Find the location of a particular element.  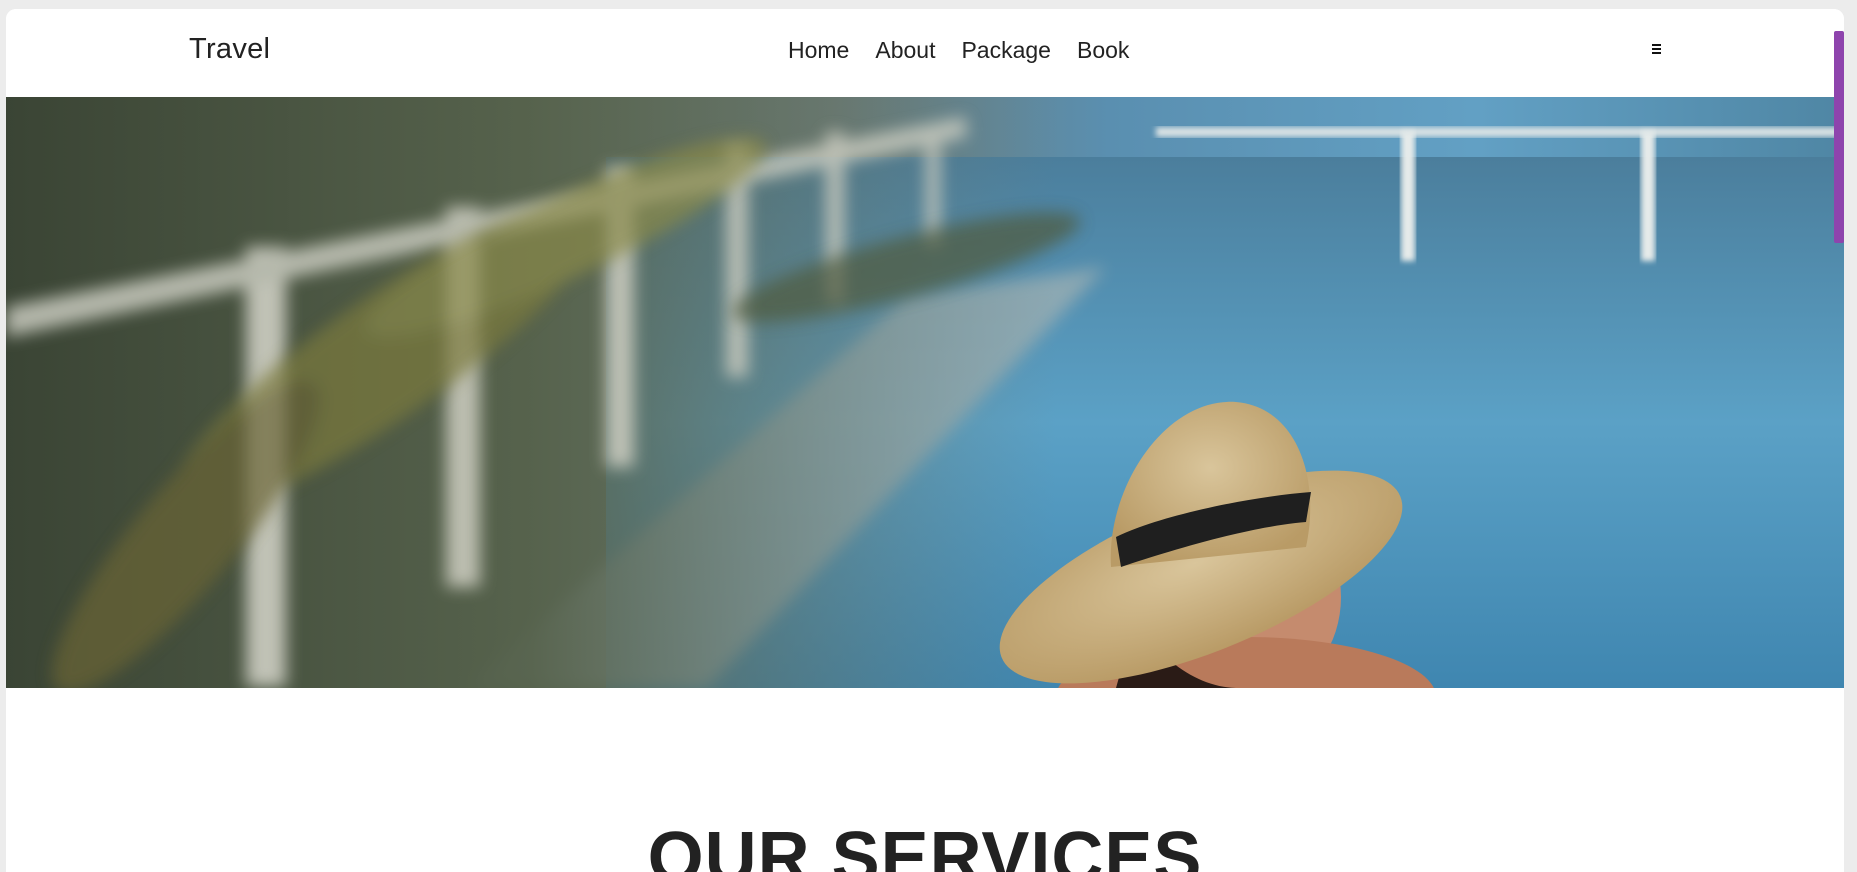

hamburger-icon is located at coordinates (1657, 49).